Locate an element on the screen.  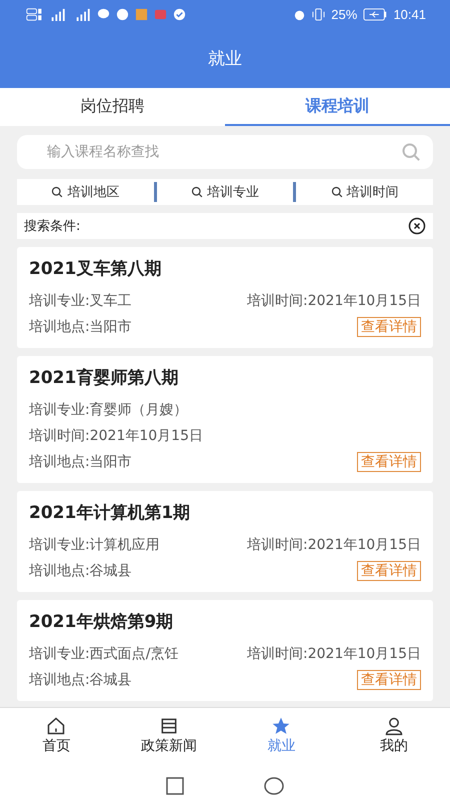
course-title: 2021叉车第八期 is located at coordinates (95, 269).